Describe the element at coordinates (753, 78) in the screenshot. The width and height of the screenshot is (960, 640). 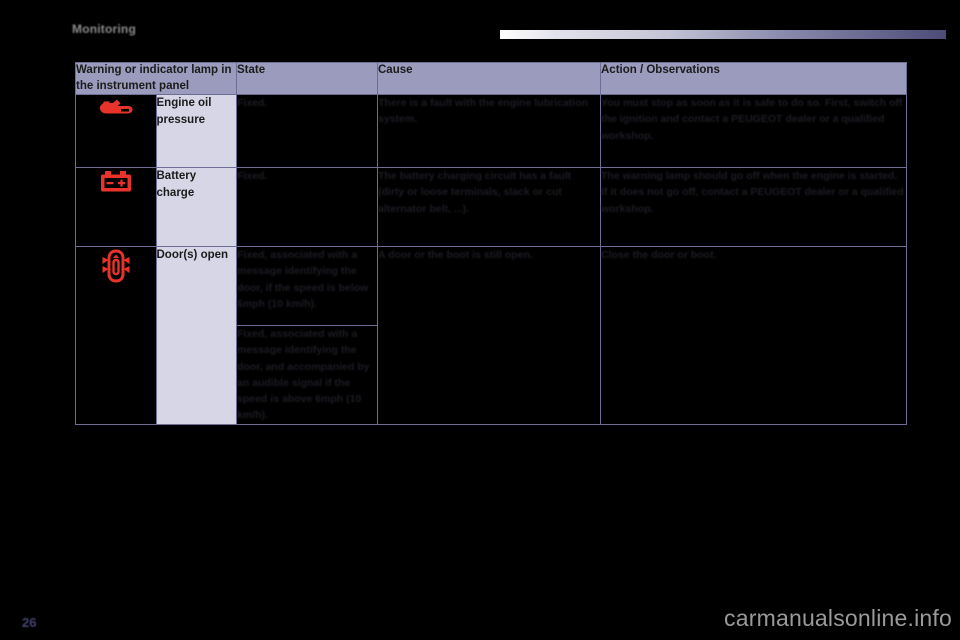
I see `column-header-action: Action / Observations` at that location.